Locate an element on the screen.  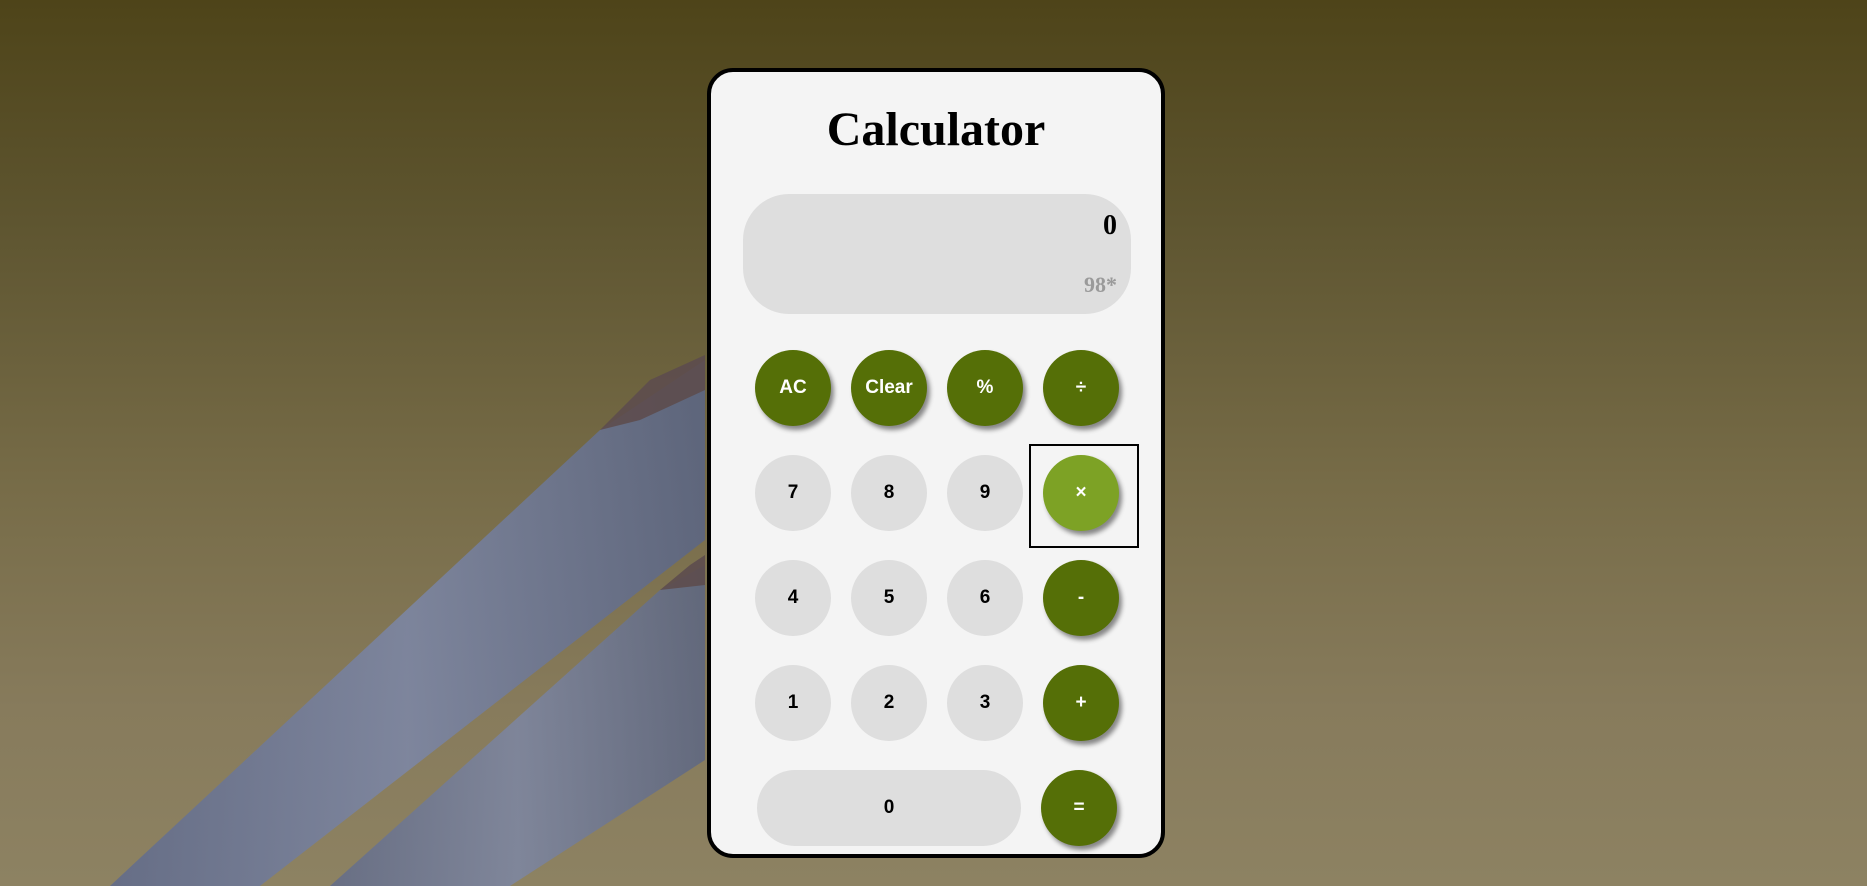
one-button: 1 is located at coordinates (793, 703).